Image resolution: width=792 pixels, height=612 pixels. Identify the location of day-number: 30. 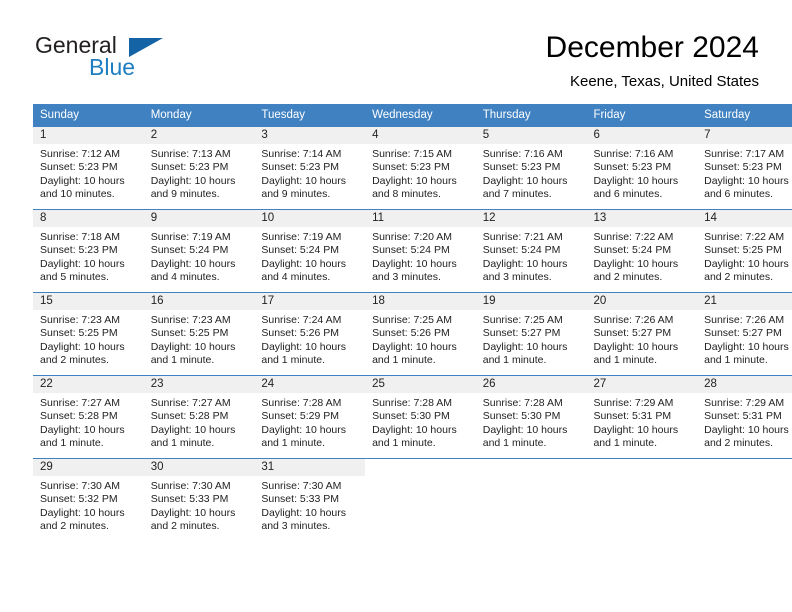
(199, 467).